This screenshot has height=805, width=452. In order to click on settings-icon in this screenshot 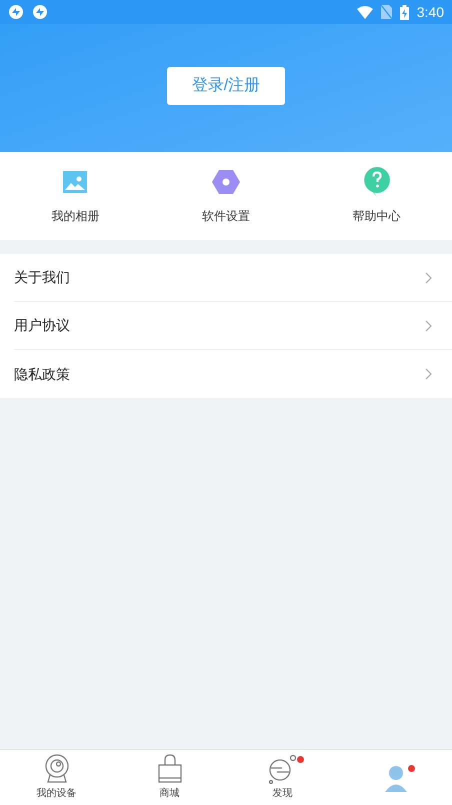, I will do `click(226, 182)`.